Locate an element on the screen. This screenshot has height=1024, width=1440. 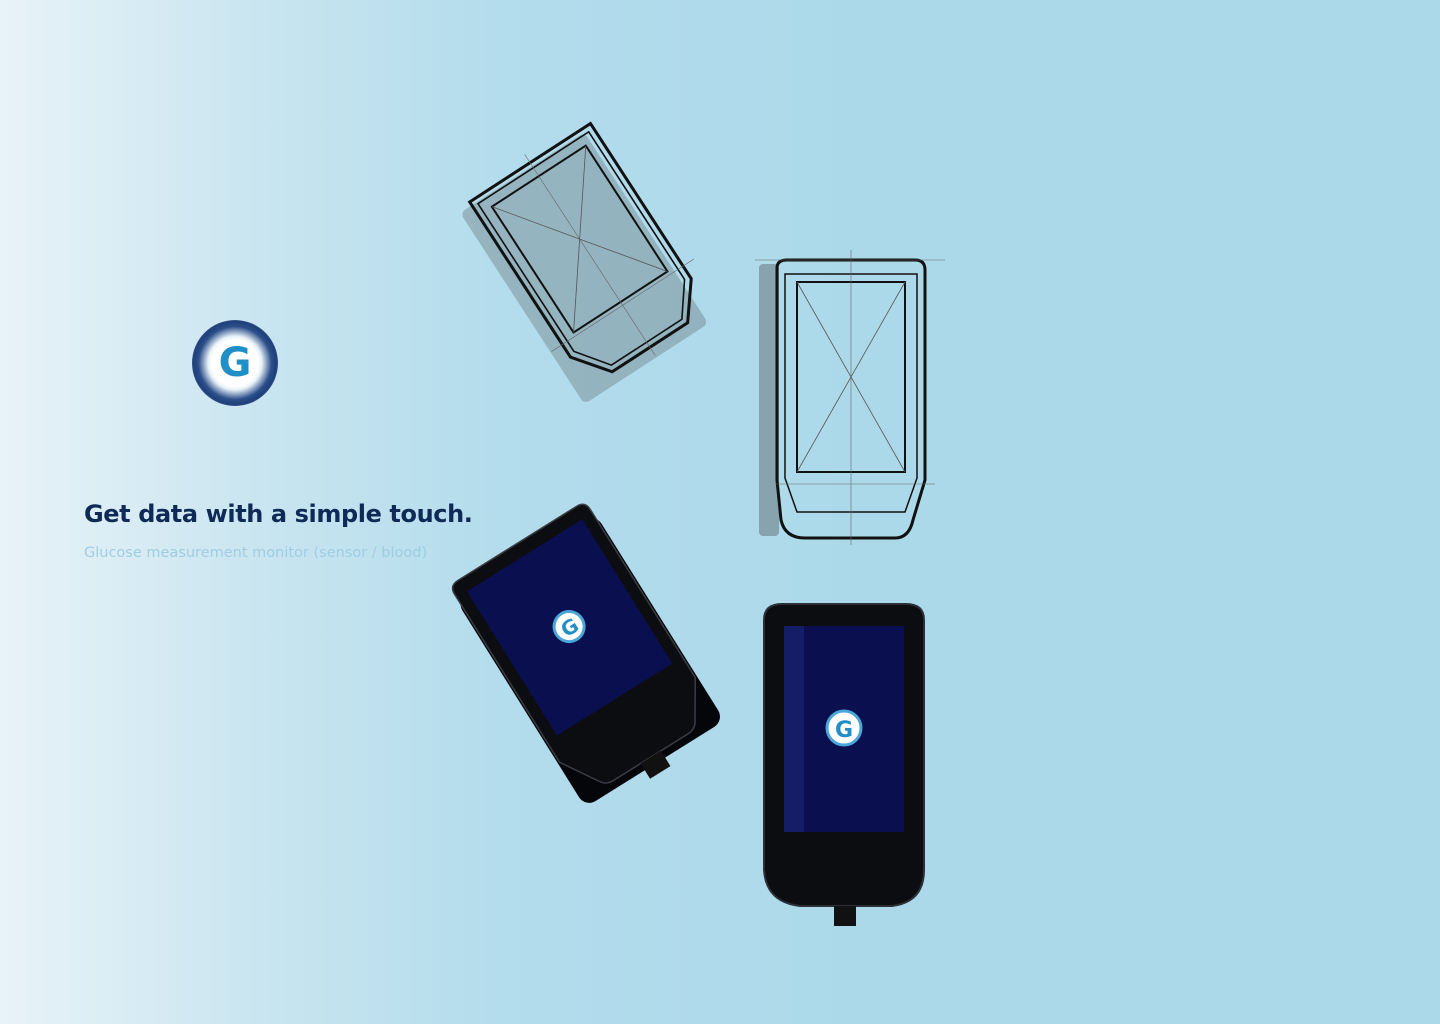
headline: Get data with a simple touch. is located at coordinates (278, 514).